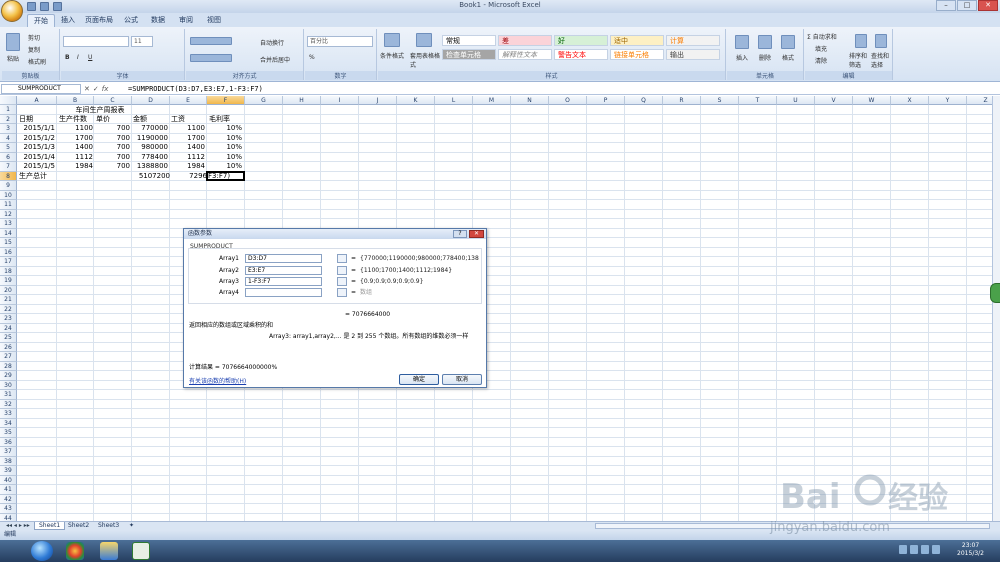 The image size is (1000, 562). Describe the element at coordinates (142, 41) in the screenshot. I see `font-size-select: 11` at that location.